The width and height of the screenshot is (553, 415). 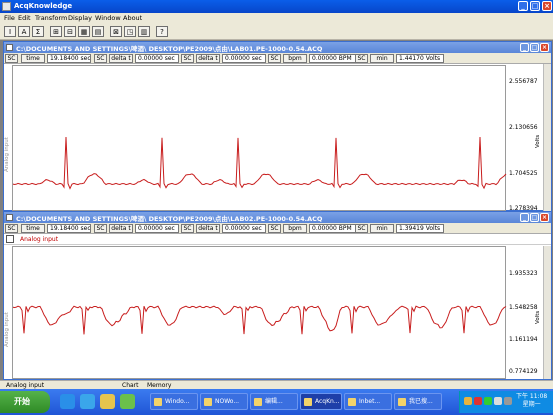 I want to click on status-tab-memory: Memory, so click(x=159, y=385).